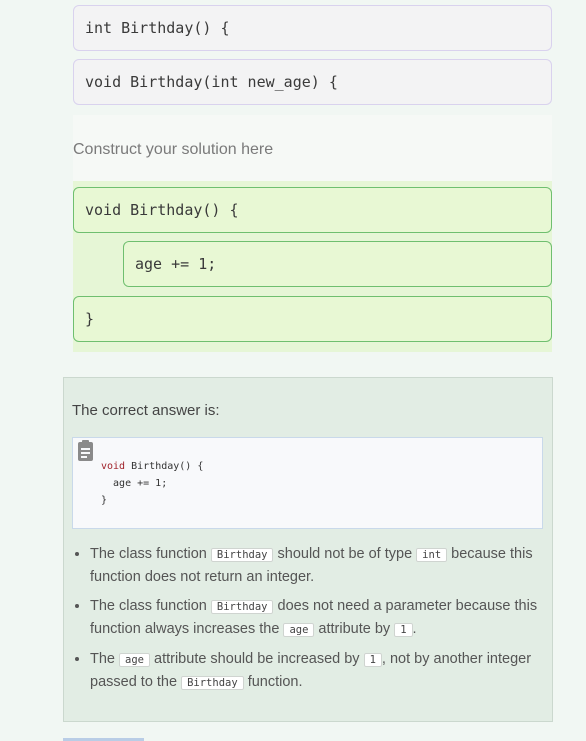 This screenshot has height=741, width=586. Describe the element at coordinates (354, 629) in the screenshot. I see `text: attribute by` at that location.